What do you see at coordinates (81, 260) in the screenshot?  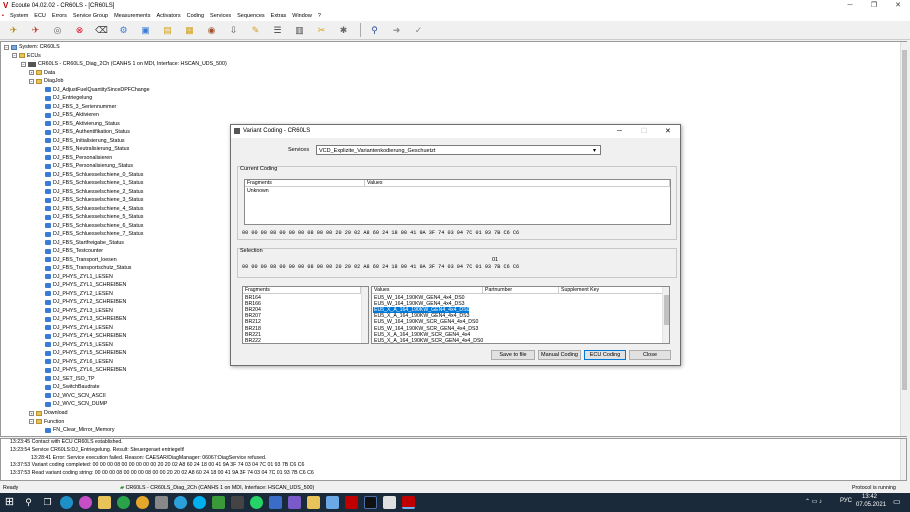 I see `tree-node-job: DJ_FBS_Transport_loesen` at bounding box center [81, 260].